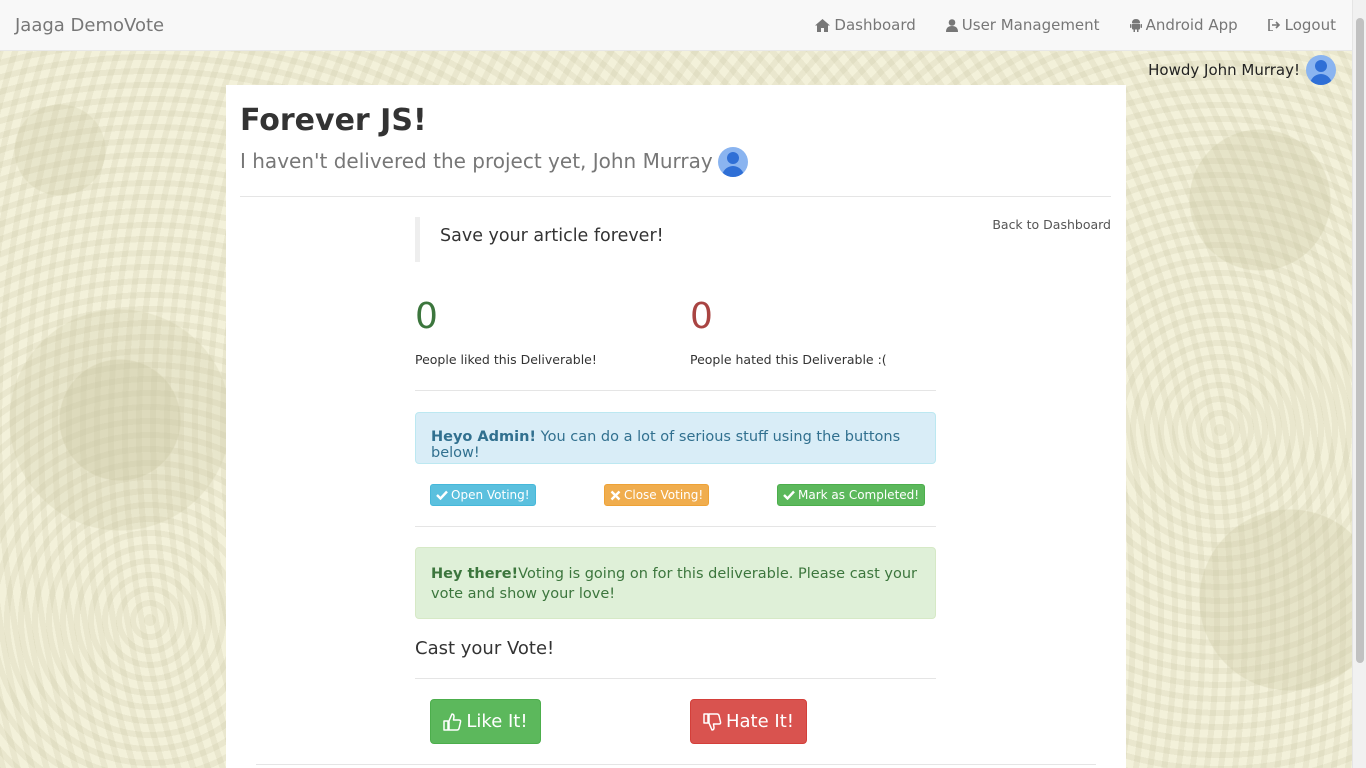  Describe the element at coordinates (333, 120) in the screenshot. I see `page-title: Forever JS!` at that location.